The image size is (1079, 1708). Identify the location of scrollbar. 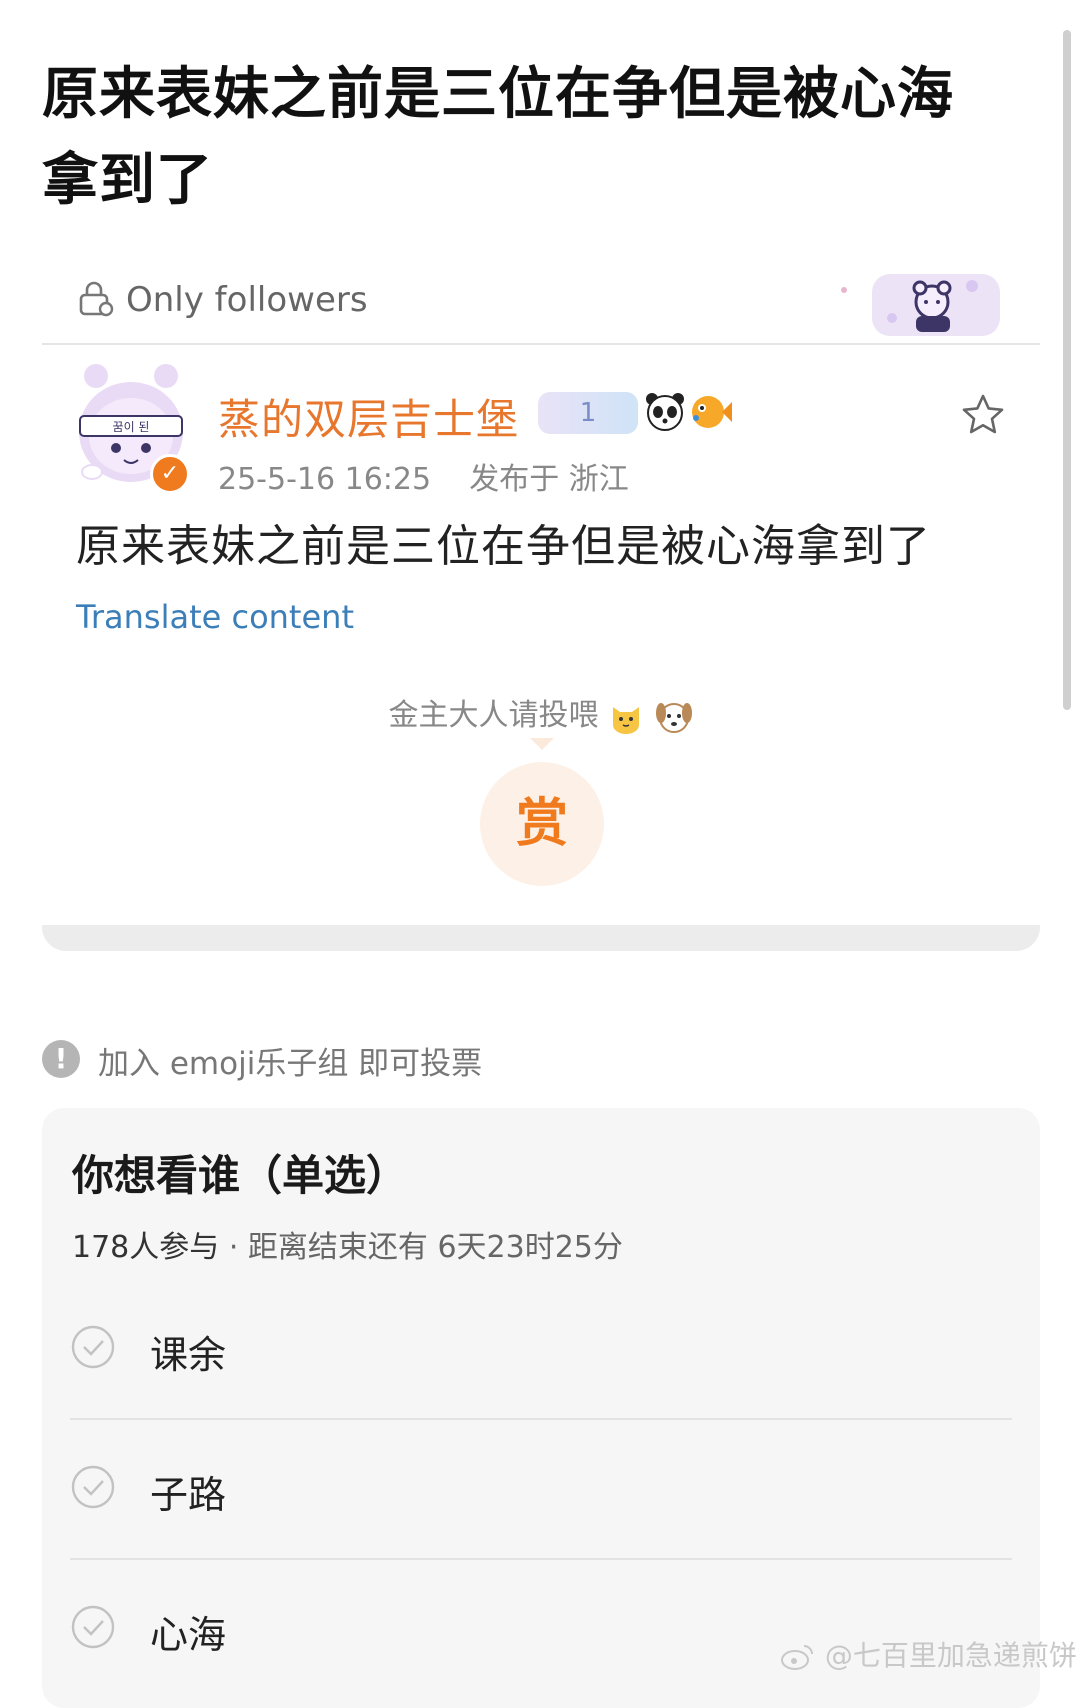
(1067, 370).